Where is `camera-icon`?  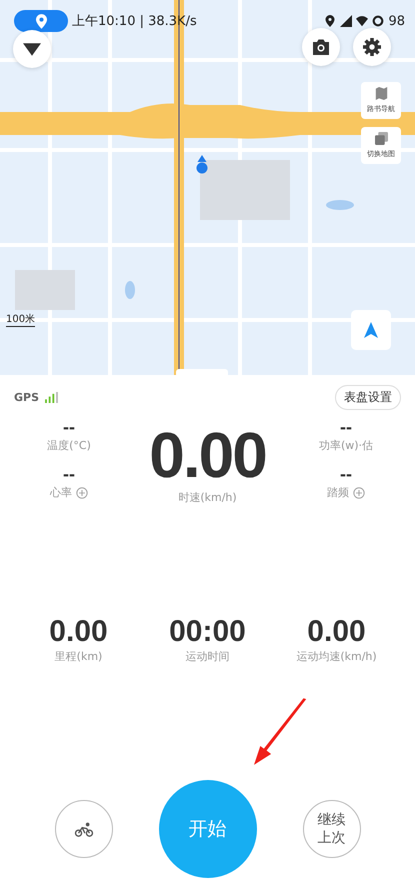
camera-icon is located at coordinates (321, 47).